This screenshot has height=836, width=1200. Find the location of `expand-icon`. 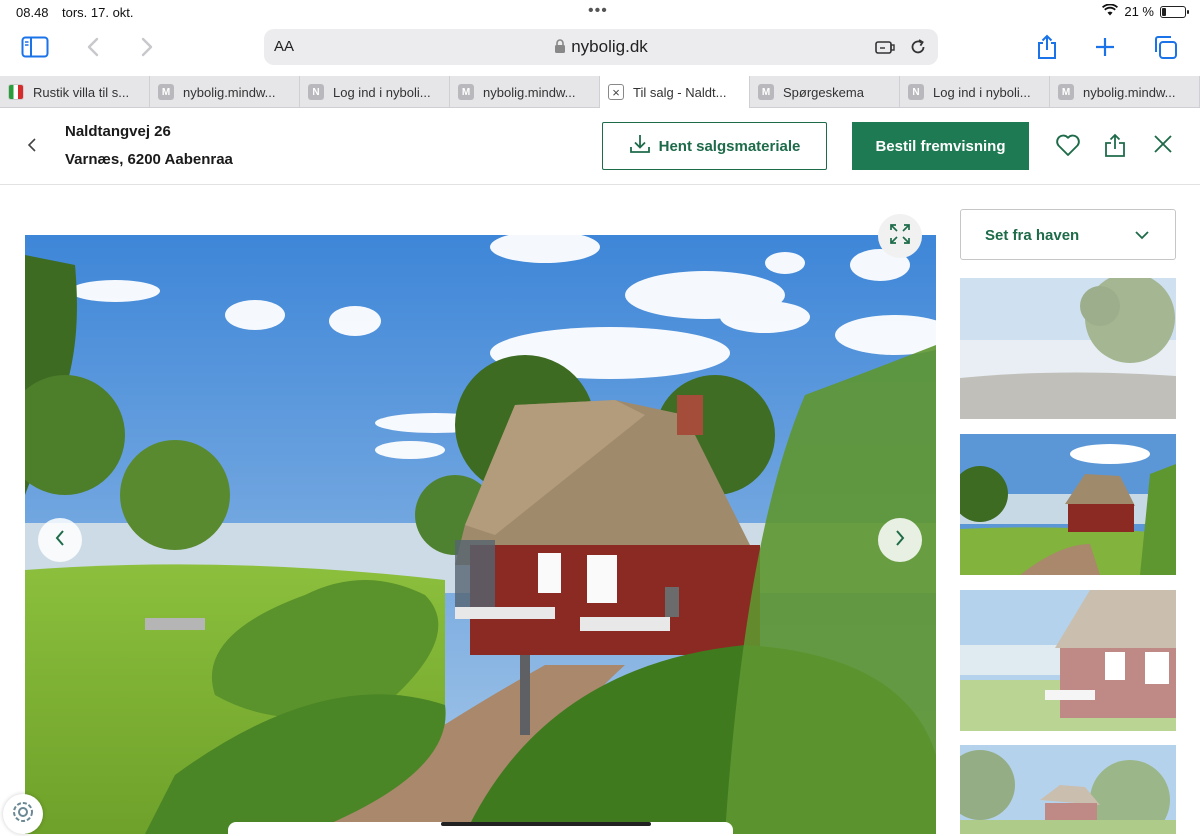

expand-icon is located at coordinates (900, 236).